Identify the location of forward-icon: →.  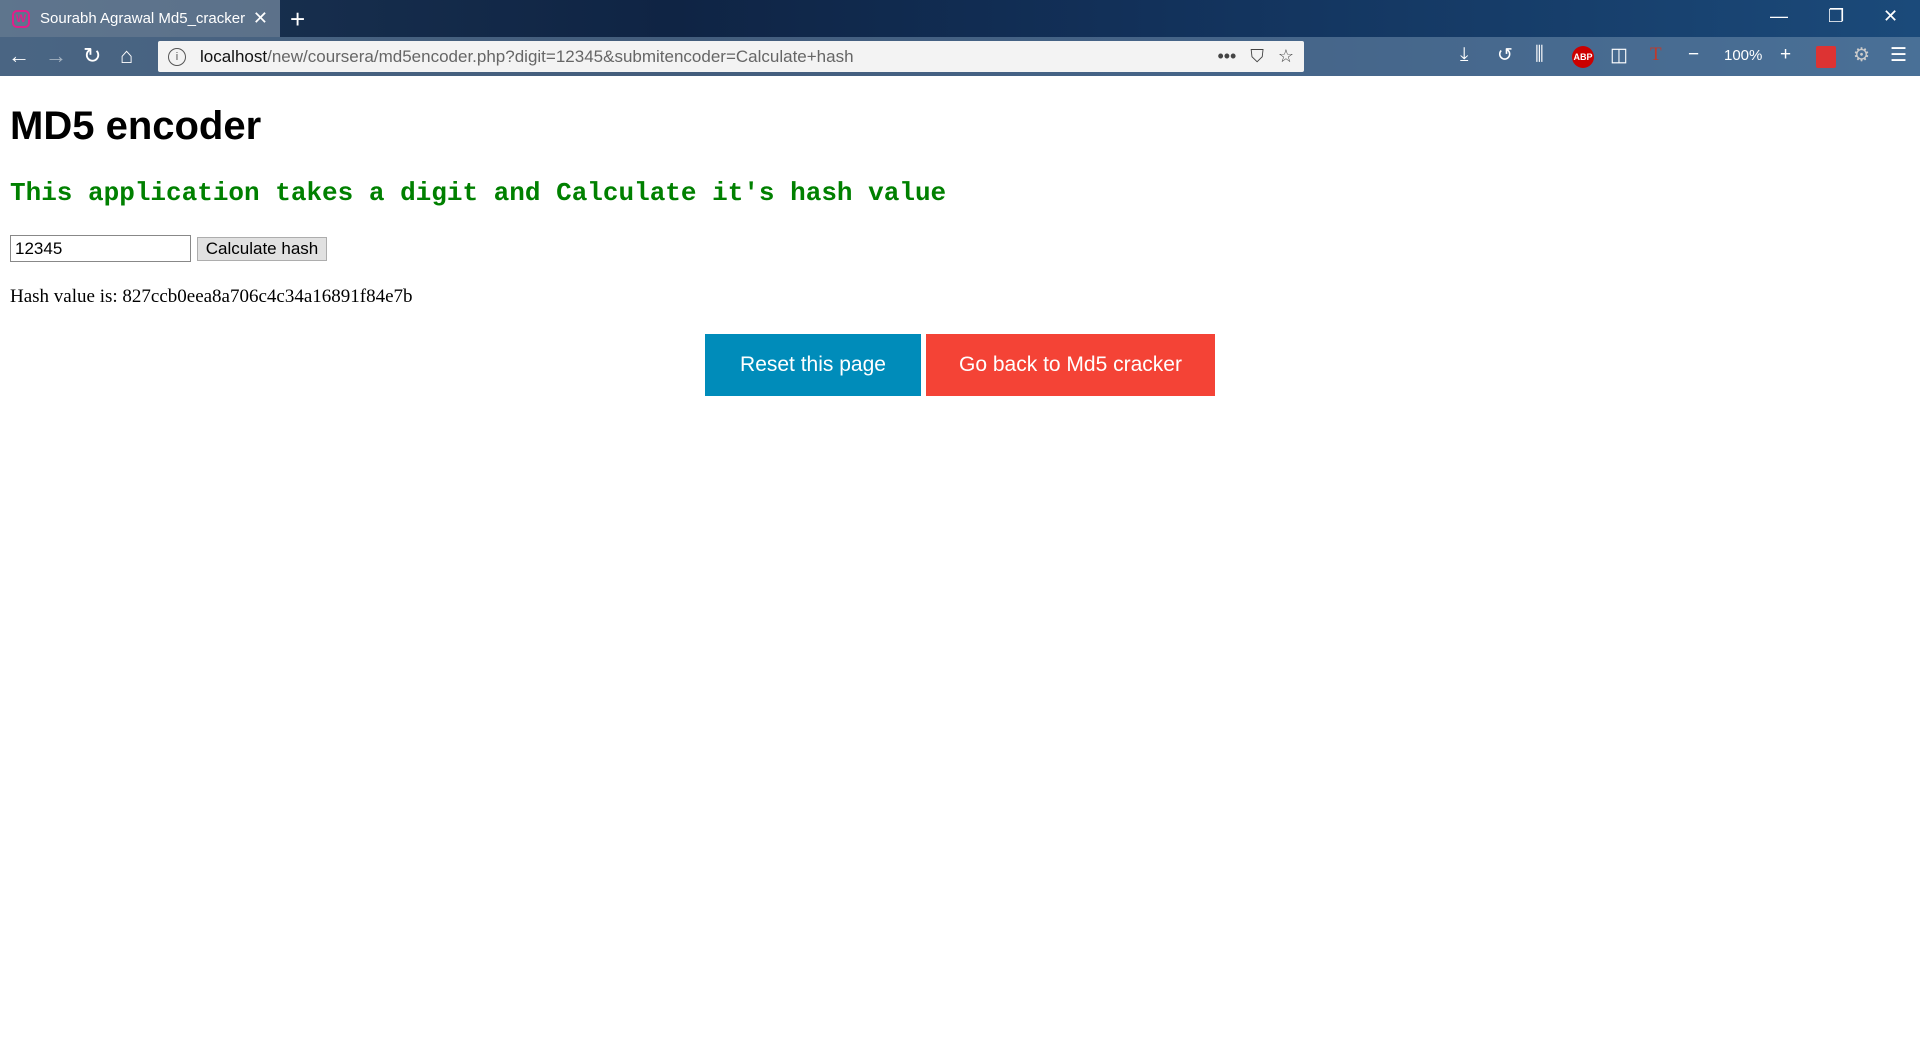
(56, 56).